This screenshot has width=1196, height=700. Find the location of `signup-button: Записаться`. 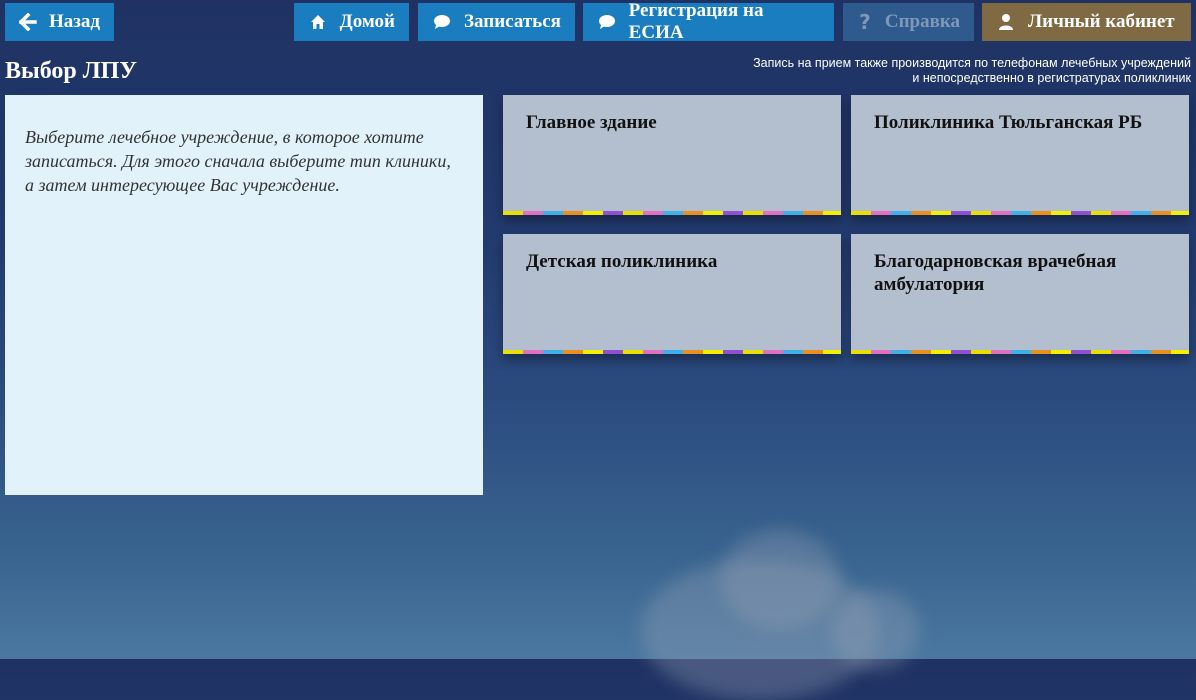

signup-button: Записаться is located at coordinates (496, 22).